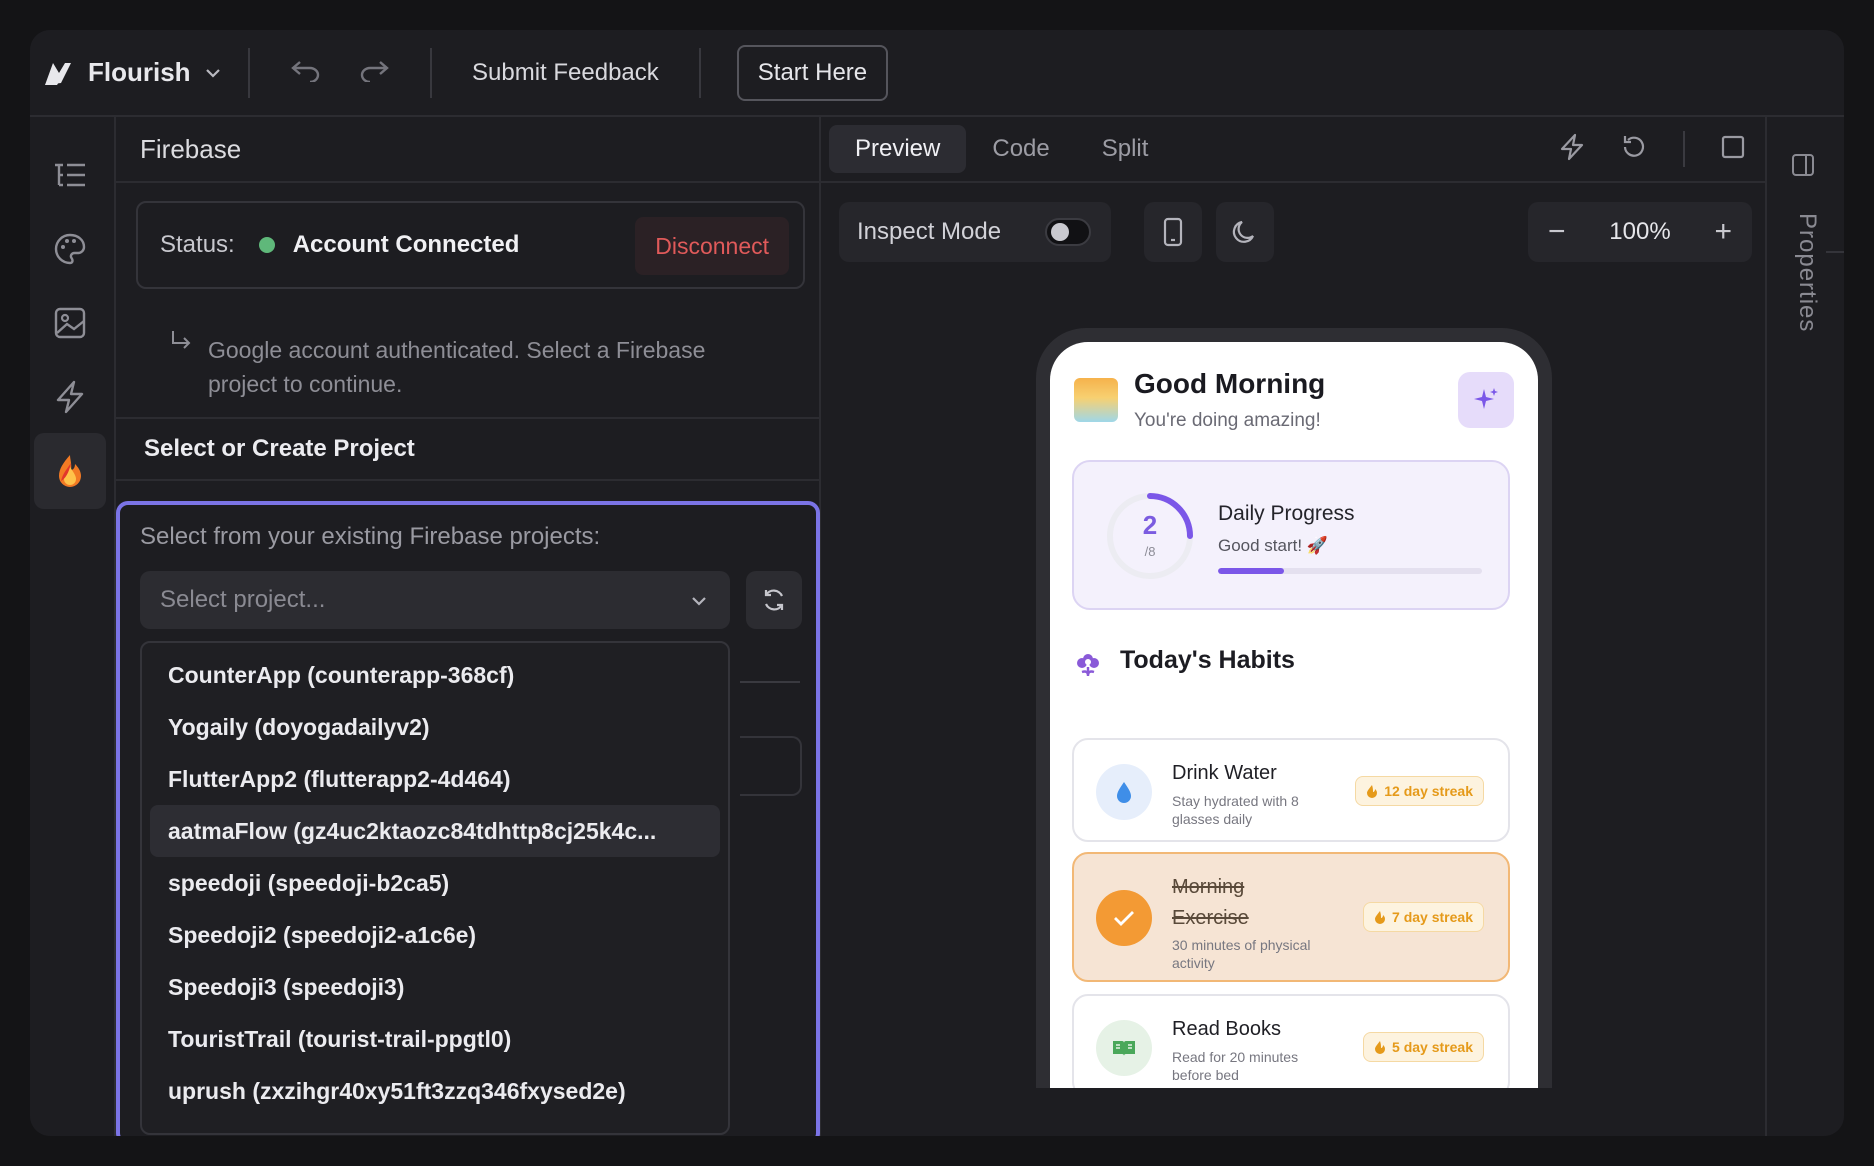 The image size is (1874, 1166). Describe the element at coordinates (1226, 1029) in the screenshot. I see `habit-name: Read Books` at that location.